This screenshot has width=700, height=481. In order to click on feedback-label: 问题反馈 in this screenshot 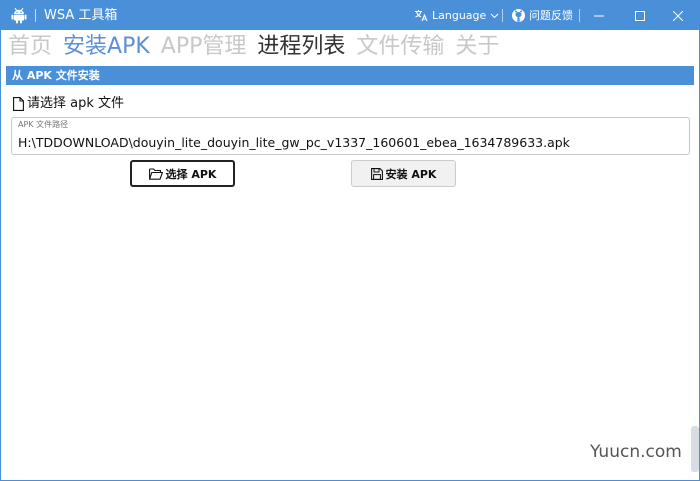, I will do `click(551, 15)`.